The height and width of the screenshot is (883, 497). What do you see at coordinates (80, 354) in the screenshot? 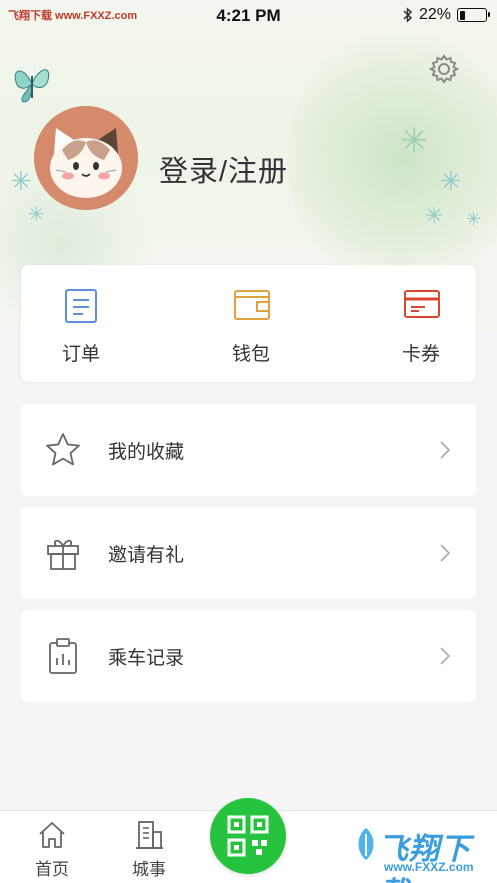
I see `order-label: 订单` at bounding box center [80, 354].